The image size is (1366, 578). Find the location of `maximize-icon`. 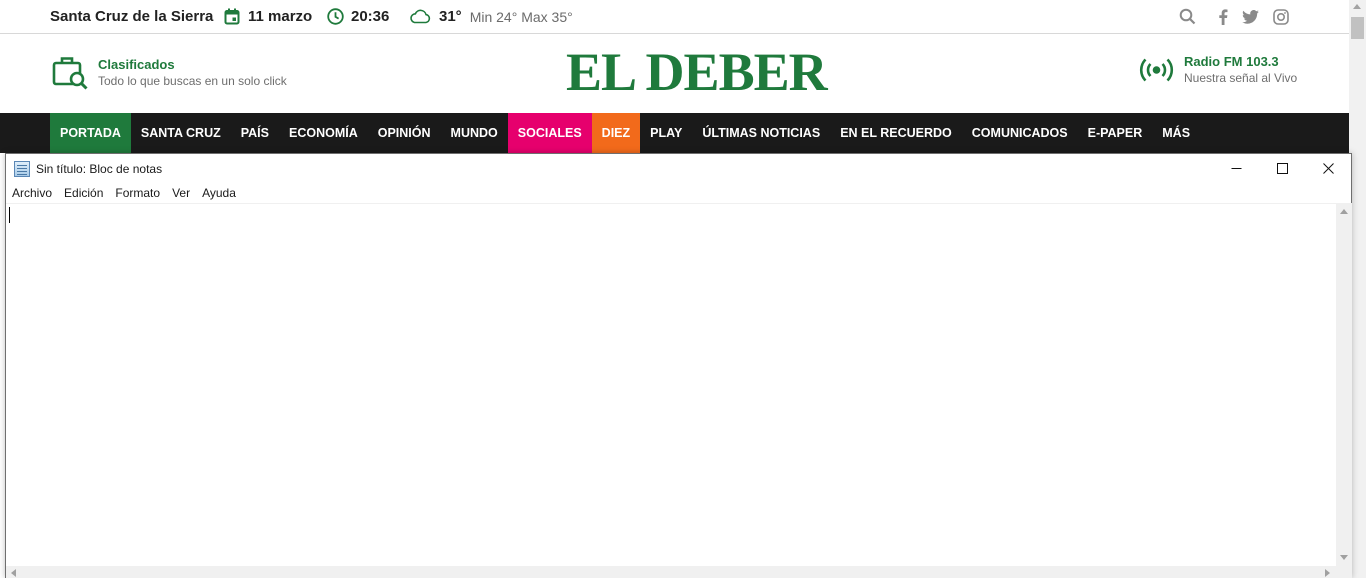

maximize-icon is located at coordinates (1282, 168).